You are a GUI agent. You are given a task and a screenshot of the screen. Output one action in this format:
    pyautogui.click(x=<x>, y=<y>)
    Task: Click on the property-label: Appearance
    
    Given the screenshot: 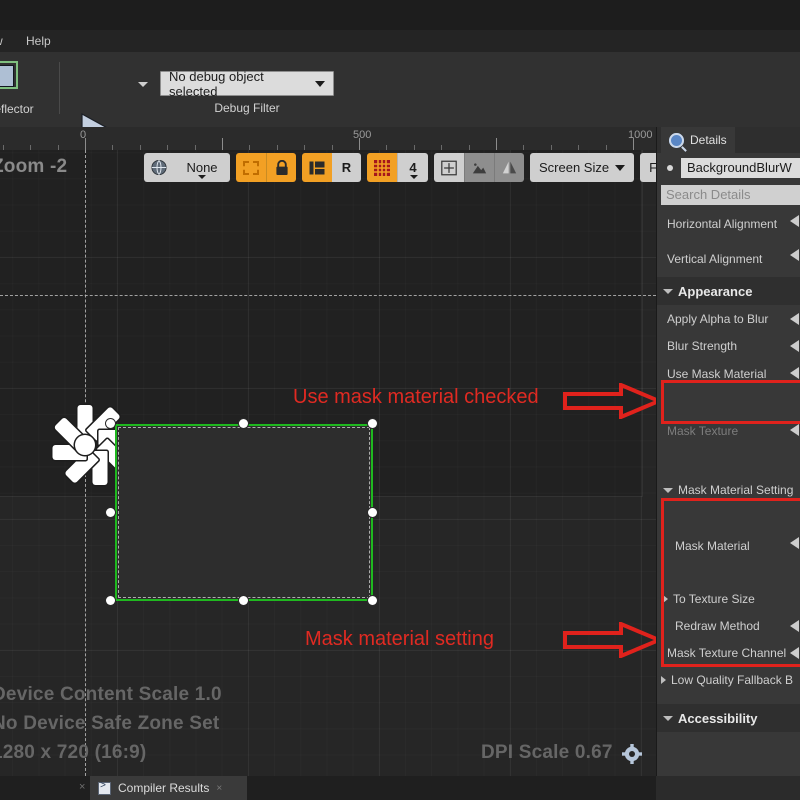 What is the action you would take?
    pyautogui.click(x=715, y=291)
    